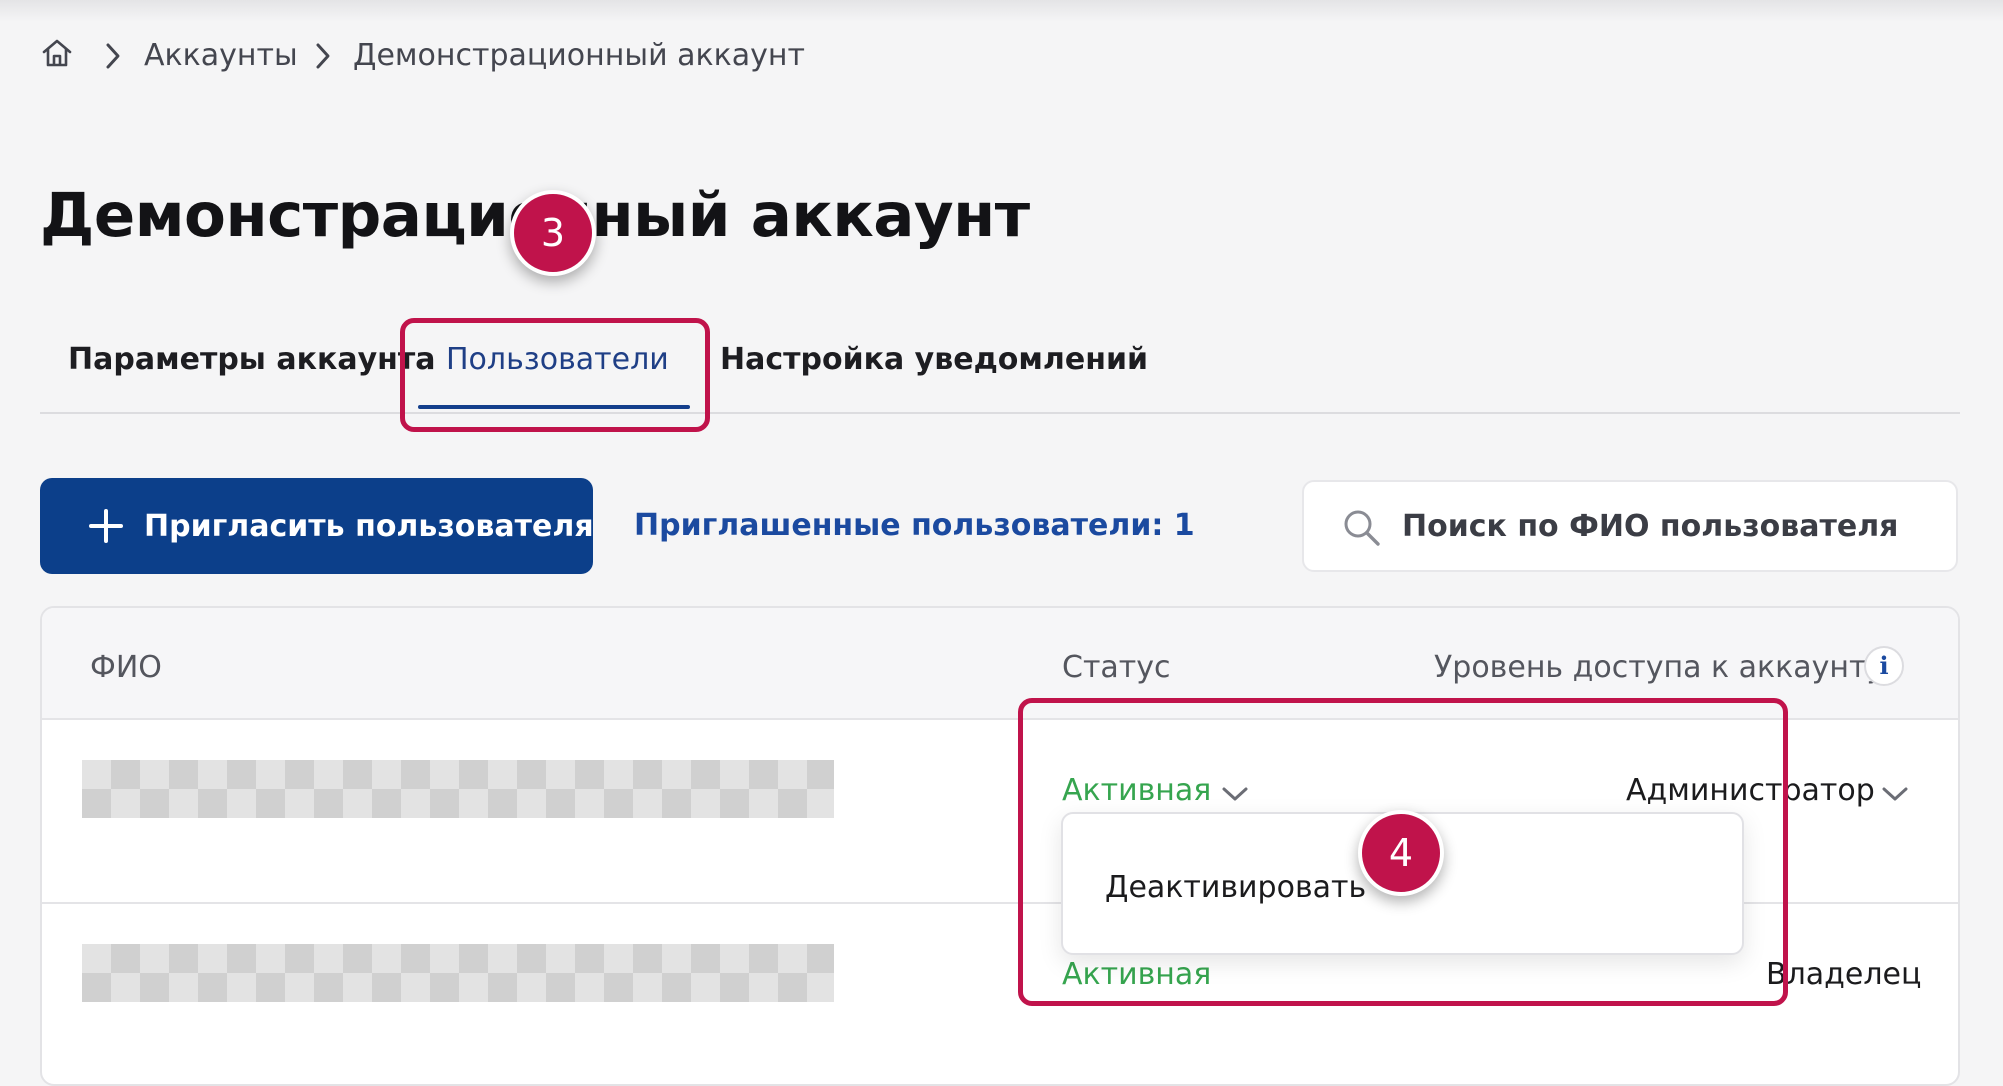 This screenshot has height=1086, width=2003. I want to click on tab-notification-settings: Настройка уведомлений, so click(934, 359).